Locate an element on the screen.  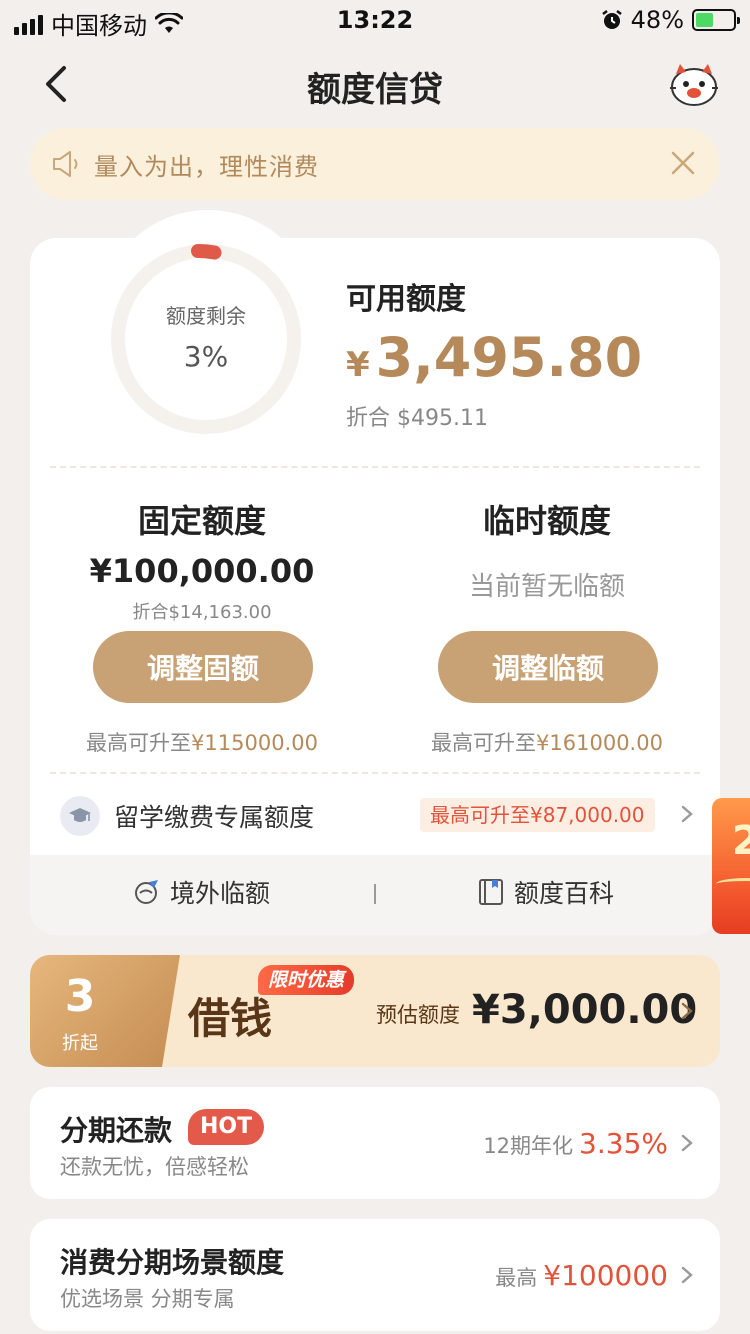
status-right: 48% is located at coordinates (670, 20).